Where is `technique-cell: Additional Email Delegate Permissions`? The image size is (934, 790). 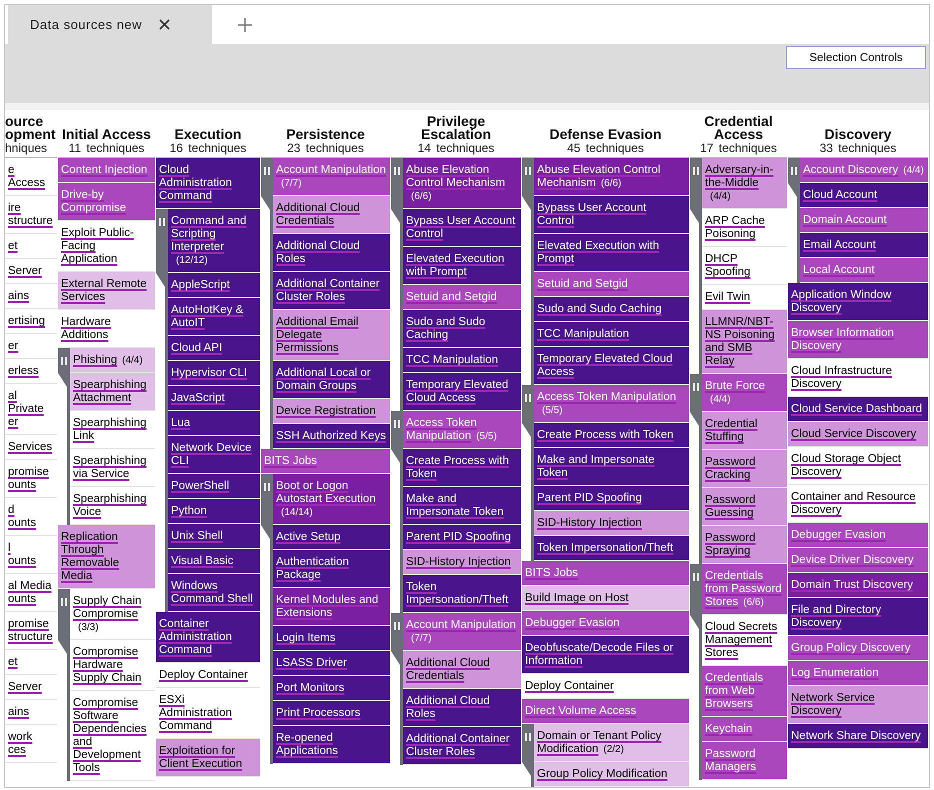 technique-cell: Additional Email Delegate Permissions is located at coordinates (331, 335).